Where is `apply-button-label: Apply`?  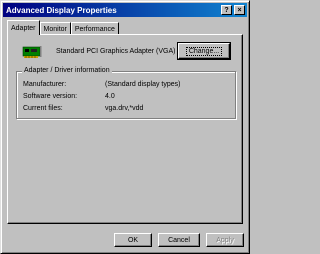 apply-button-label: Apply is located at coordinates (225, 240).